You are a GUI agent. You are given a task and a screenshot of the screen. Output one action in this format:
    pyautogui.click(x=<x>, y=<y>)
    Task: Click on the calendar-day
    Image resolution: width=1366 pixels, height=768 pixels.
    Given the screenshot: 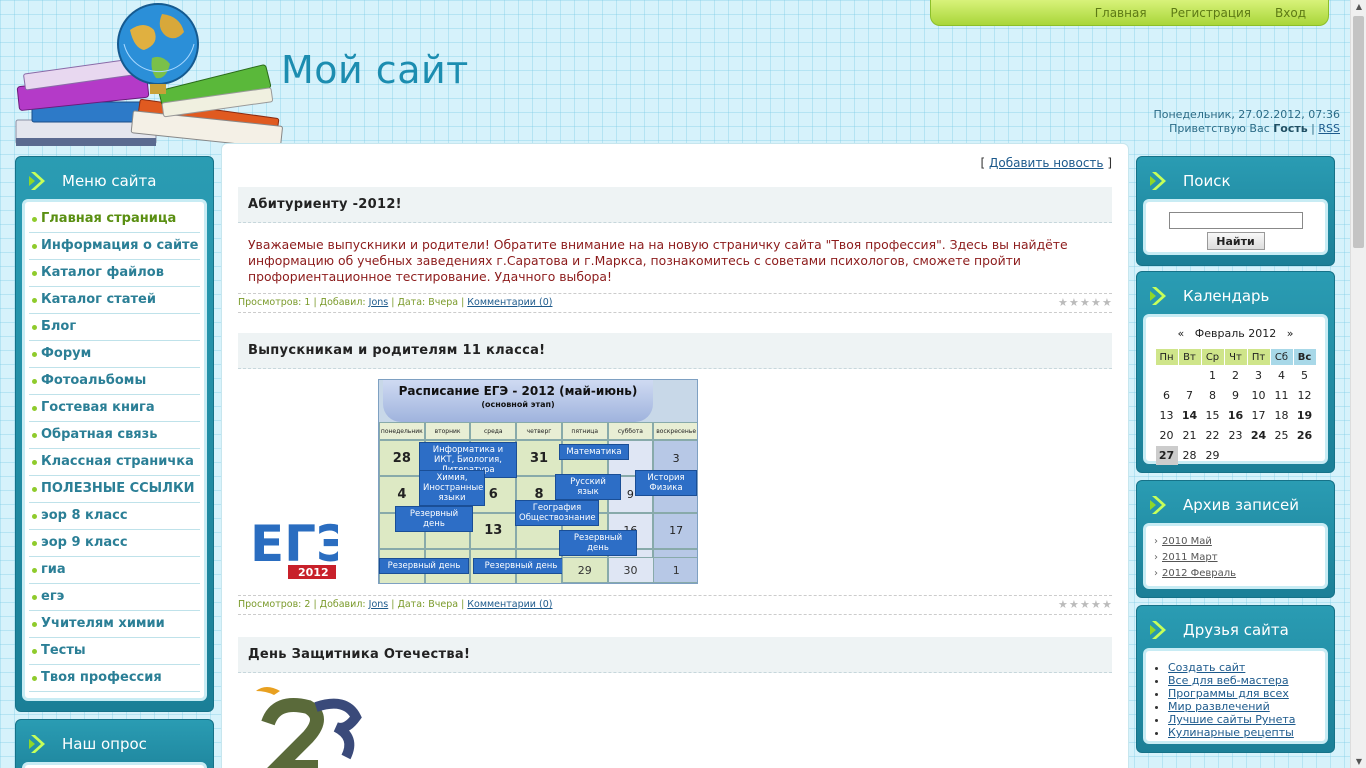 What is the action you would take?
    pyautogui.click(x=1167, y=375)
    